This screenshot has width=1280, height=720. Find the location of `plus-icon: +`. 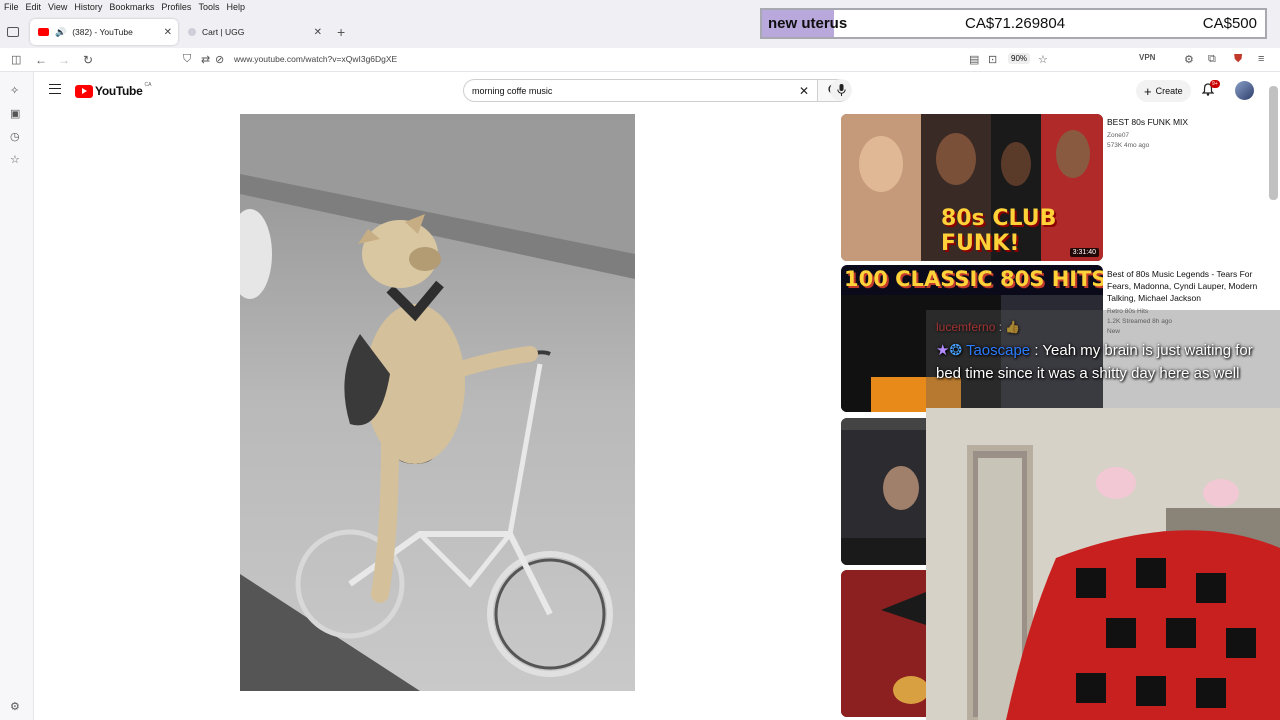

plus-icon: + is located at coordinates (1148, 91).